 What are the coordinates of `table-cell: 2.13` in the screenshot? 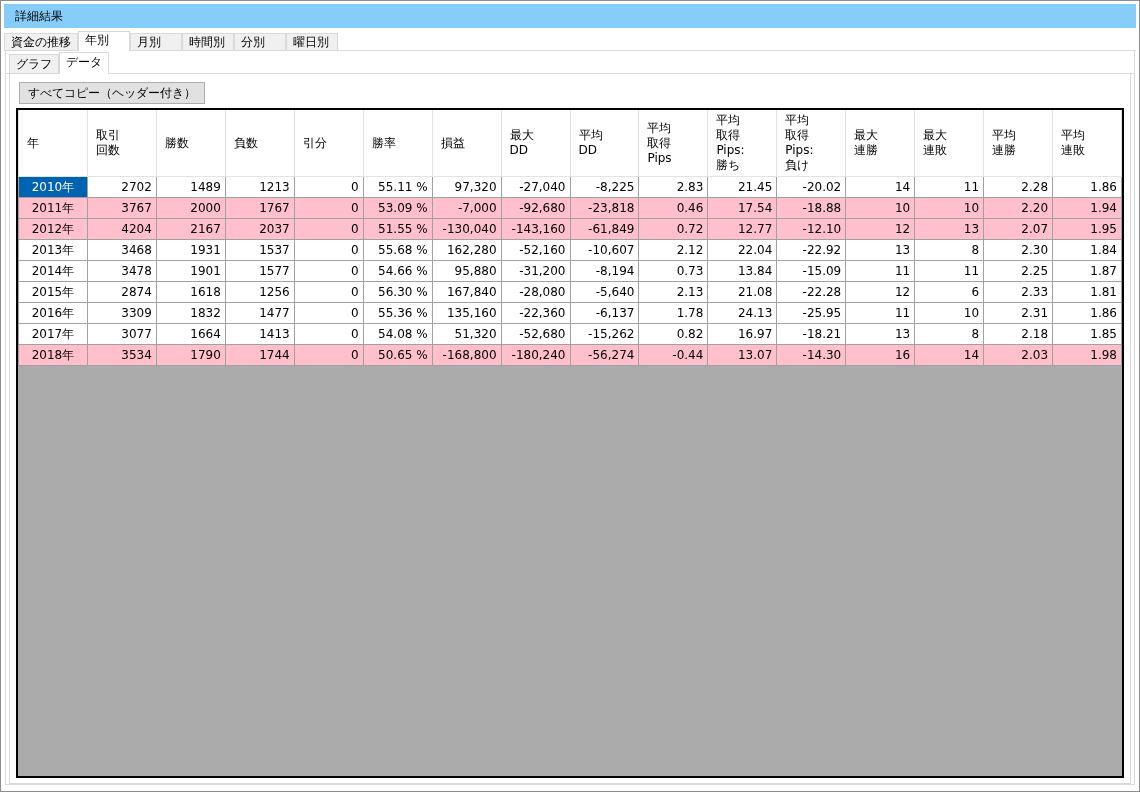 It's located at (673, 292).